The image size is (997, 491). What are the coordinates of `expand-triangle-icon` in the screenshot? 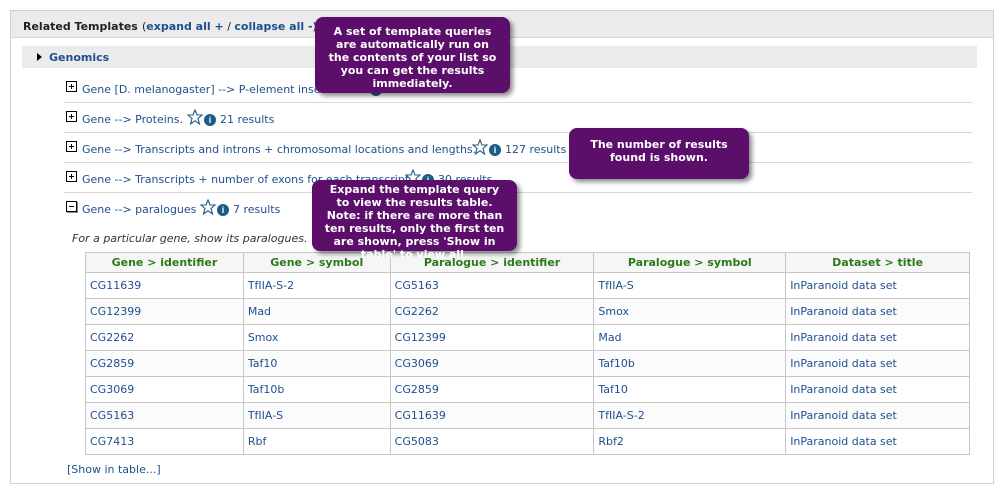 It's located at (39, 57).